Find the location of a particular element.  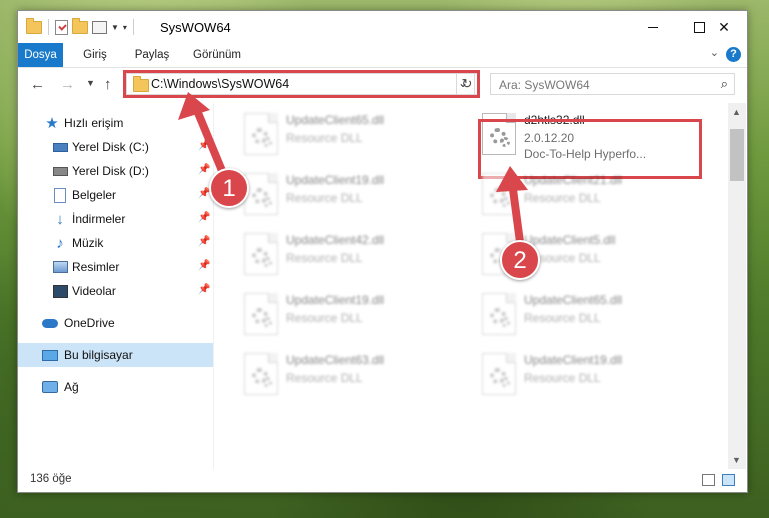

sidebar-item-label: Hızlı erişim is located at coordinates (94, 123).